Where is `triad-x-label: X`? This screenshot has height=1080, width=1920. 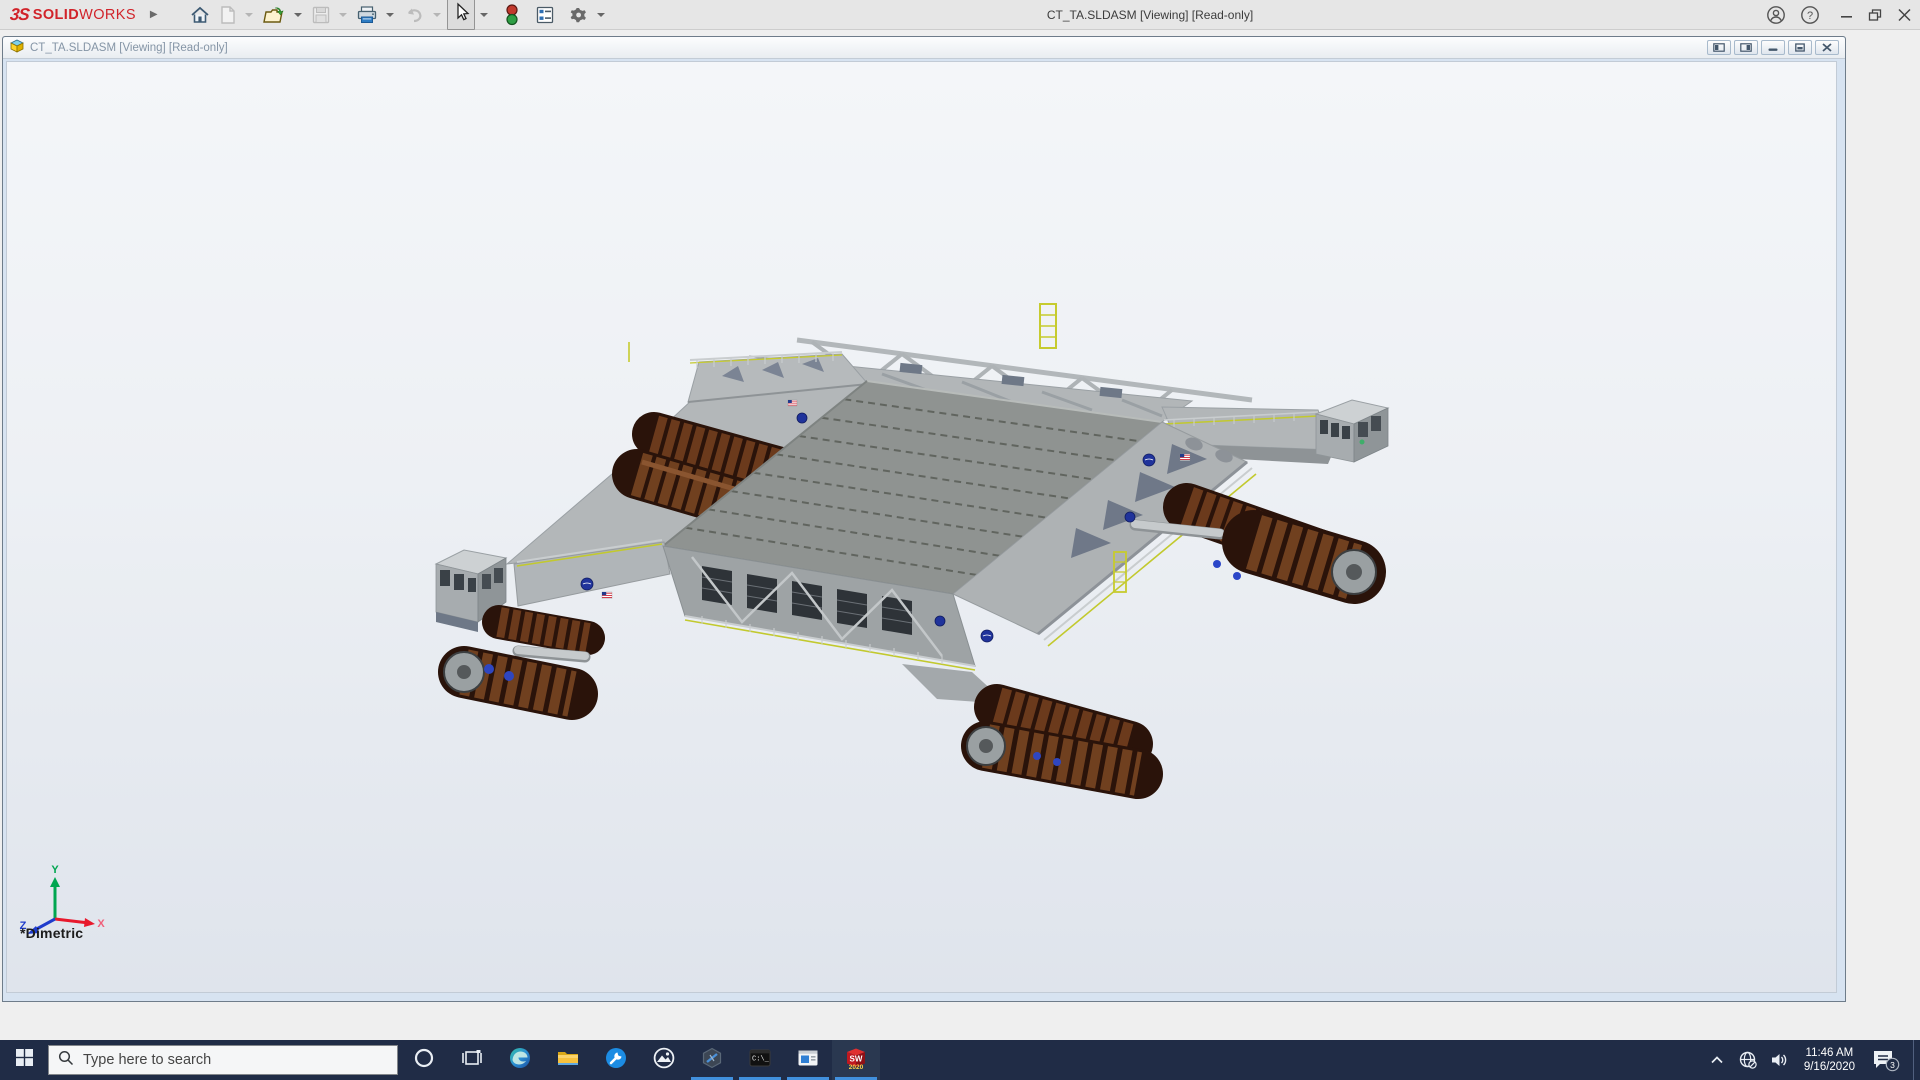
triad-x-label: X is located at coordinates (101, 924).